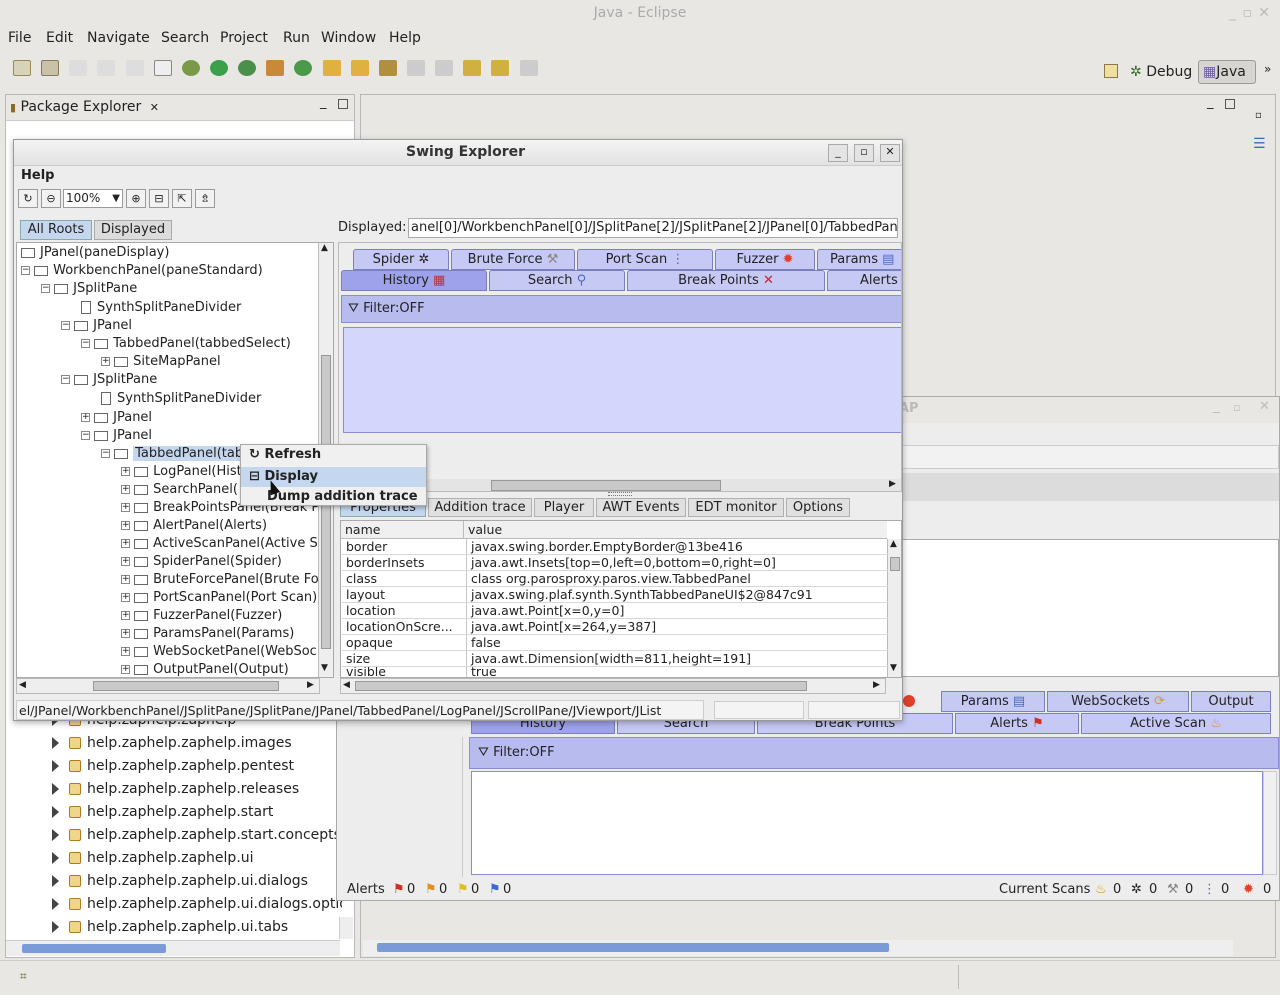  I want to click on tree-node: + PortScanPanel(Port Scan), so click(219, 598).